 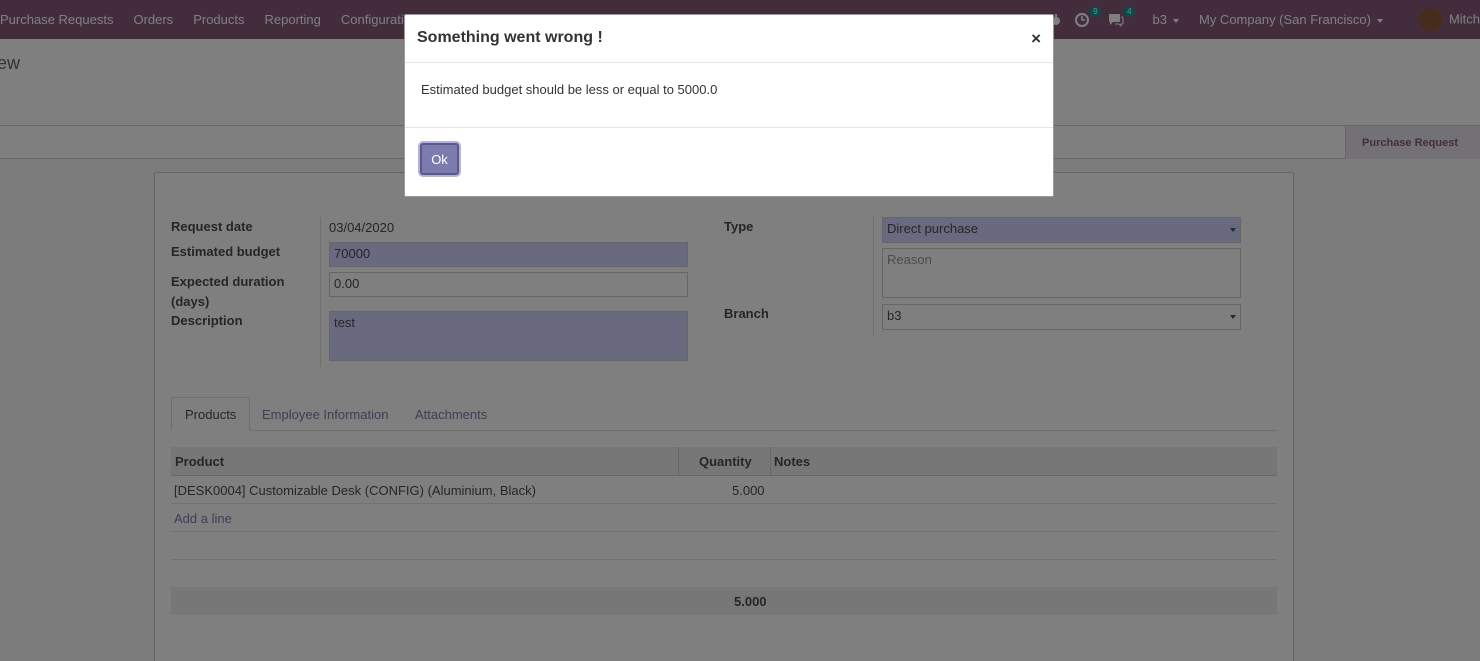 I want to click on dialog-title: Something went wrong !, so click(x=510, y=37).